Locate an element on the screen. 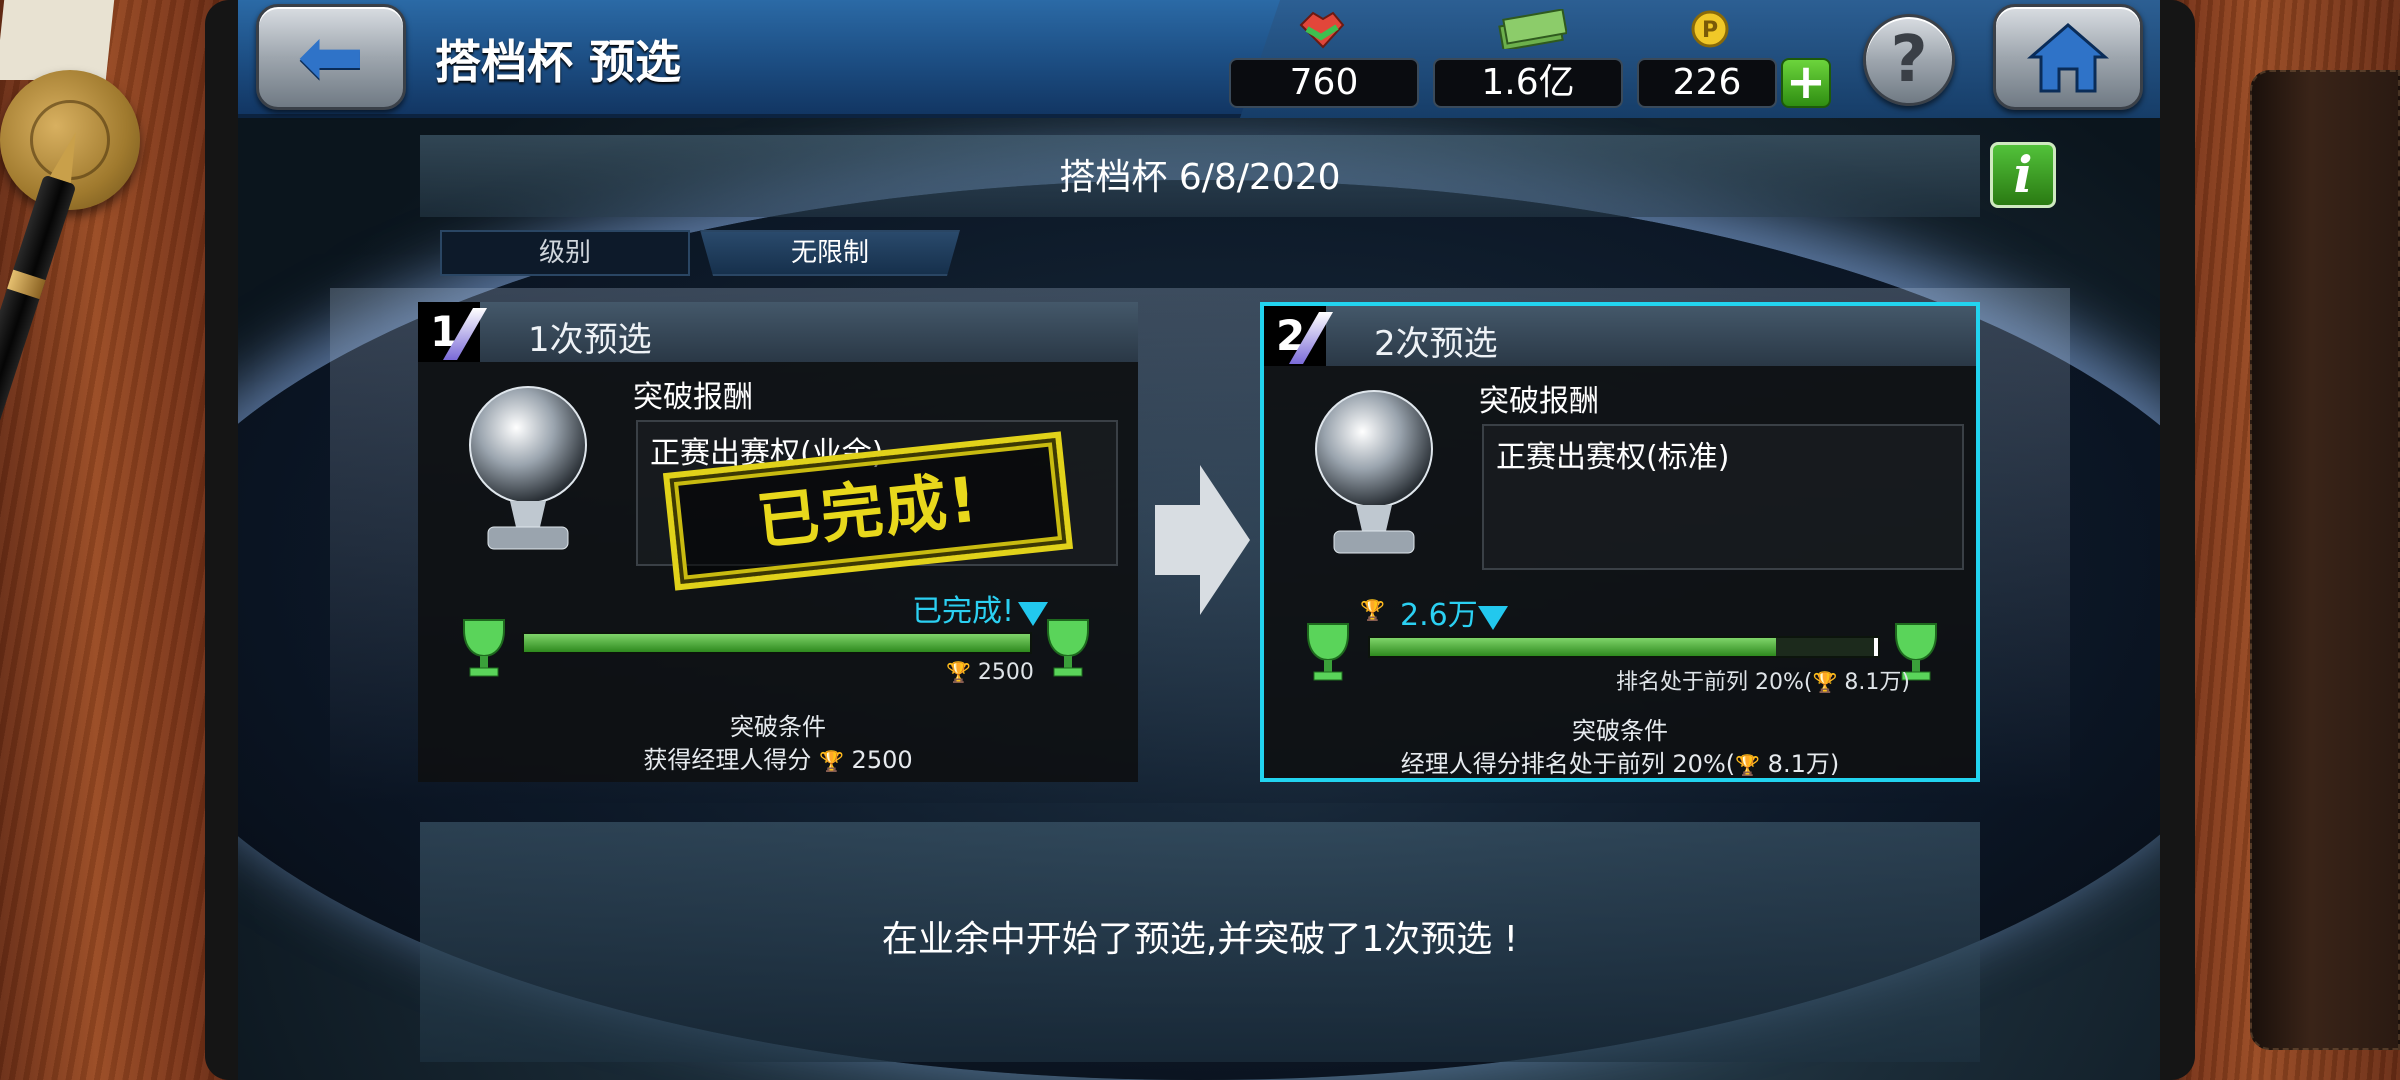  back-arrow-icon: ⬅ is located at coordinates (331, 56).